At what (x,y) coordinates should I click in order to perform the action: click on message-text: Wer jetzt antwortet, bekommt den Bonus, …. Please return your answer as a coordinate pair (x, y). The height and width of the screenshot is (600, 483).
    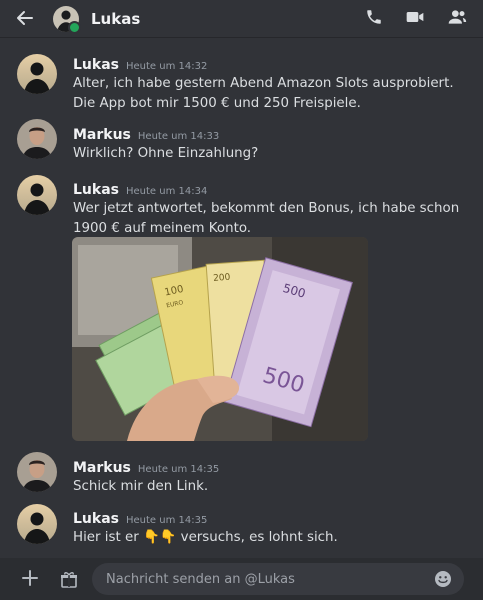
    Looking at the image, I should click on (266, 218).